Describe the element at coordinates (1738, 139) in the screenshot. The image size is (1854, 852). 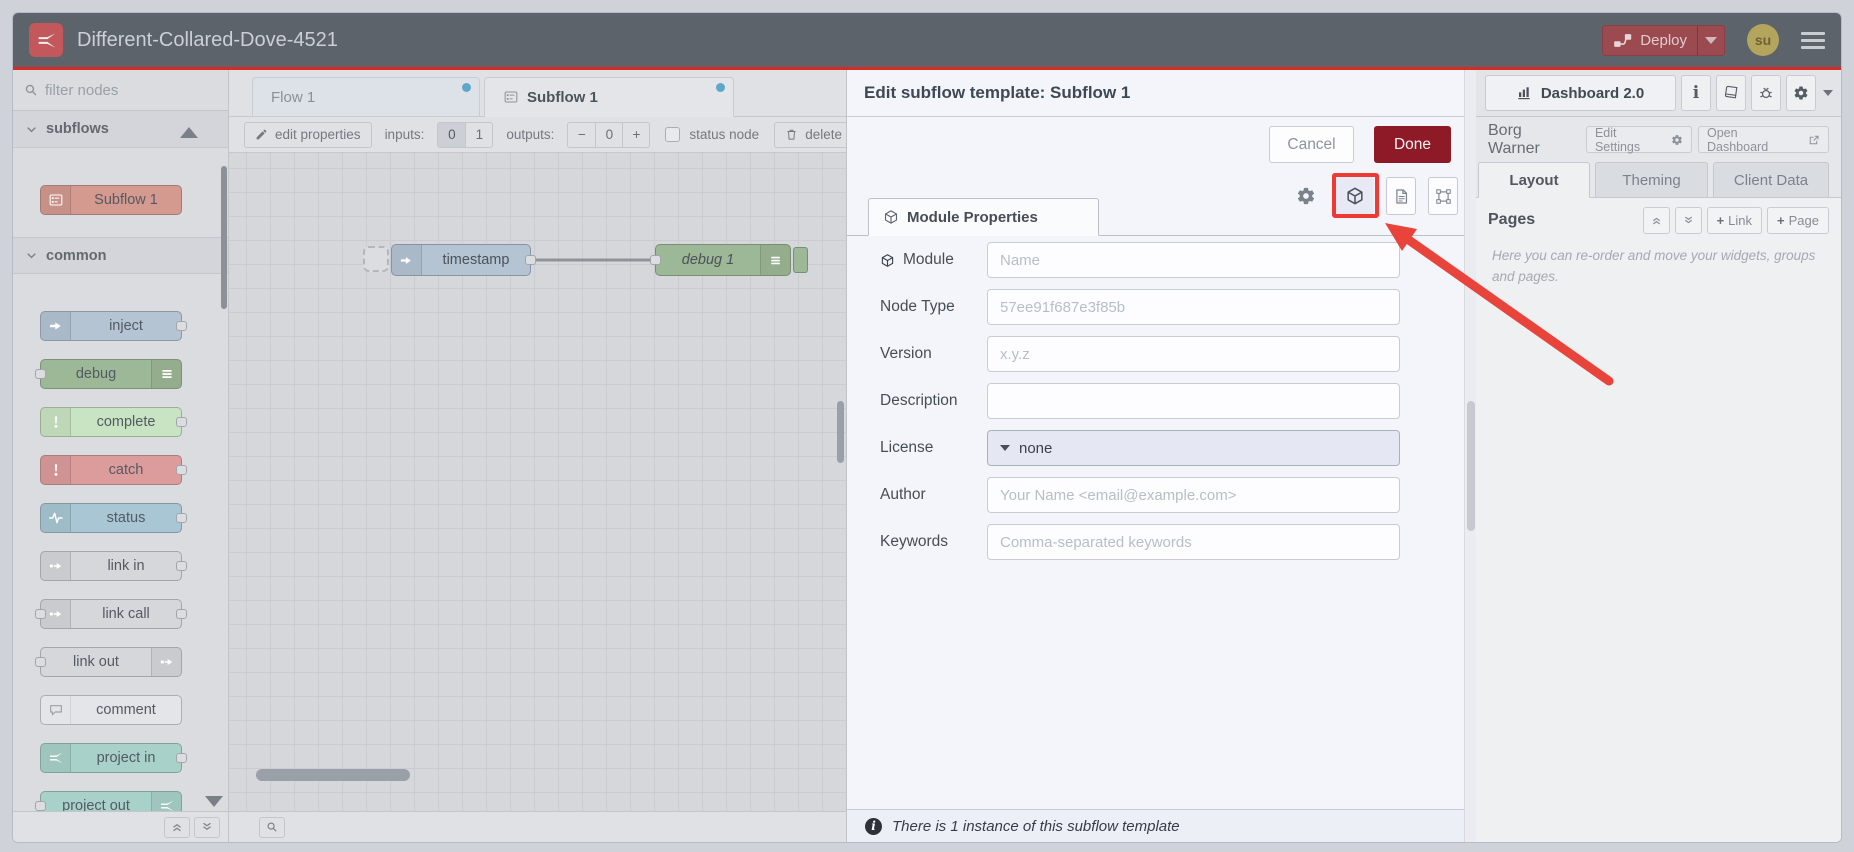
I see `open-dashboard-label: Open Dashboard` at that location.